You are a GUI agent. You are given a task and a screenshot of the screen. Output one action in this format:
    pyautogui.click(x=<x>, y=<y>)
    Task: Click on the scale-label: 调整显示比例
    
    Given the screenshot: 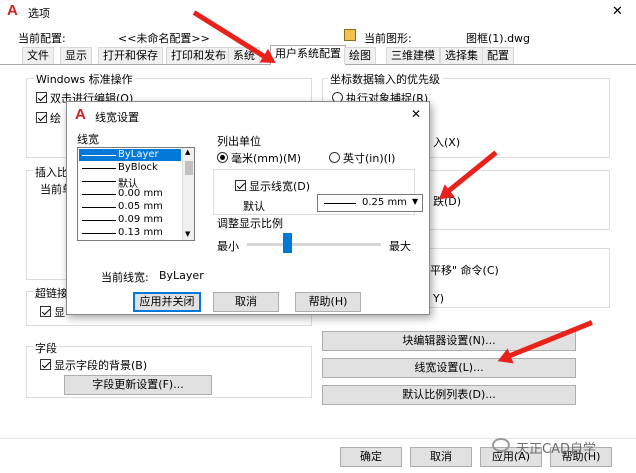 What is the action you would take?
    pyautogui.click(x=250, y=223)
    